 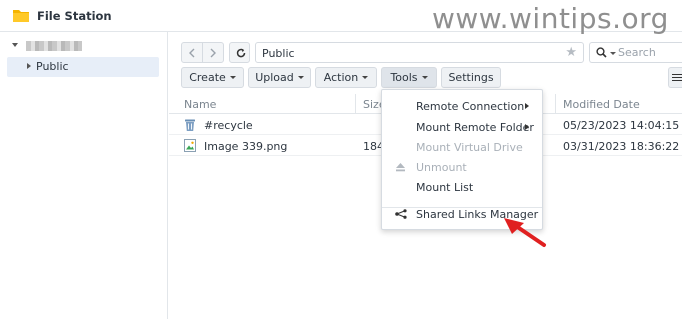 What do you see at coordinates (278, 53) in the screenshot?
I see `path-text: Public` at bounding box center [278, 53].